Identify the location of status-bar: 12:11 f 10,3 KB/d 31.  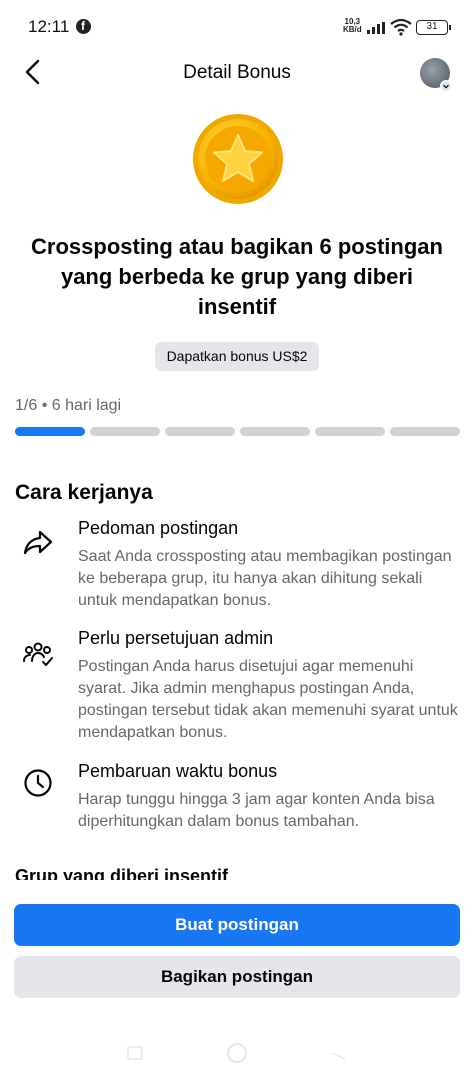
(237, 28).